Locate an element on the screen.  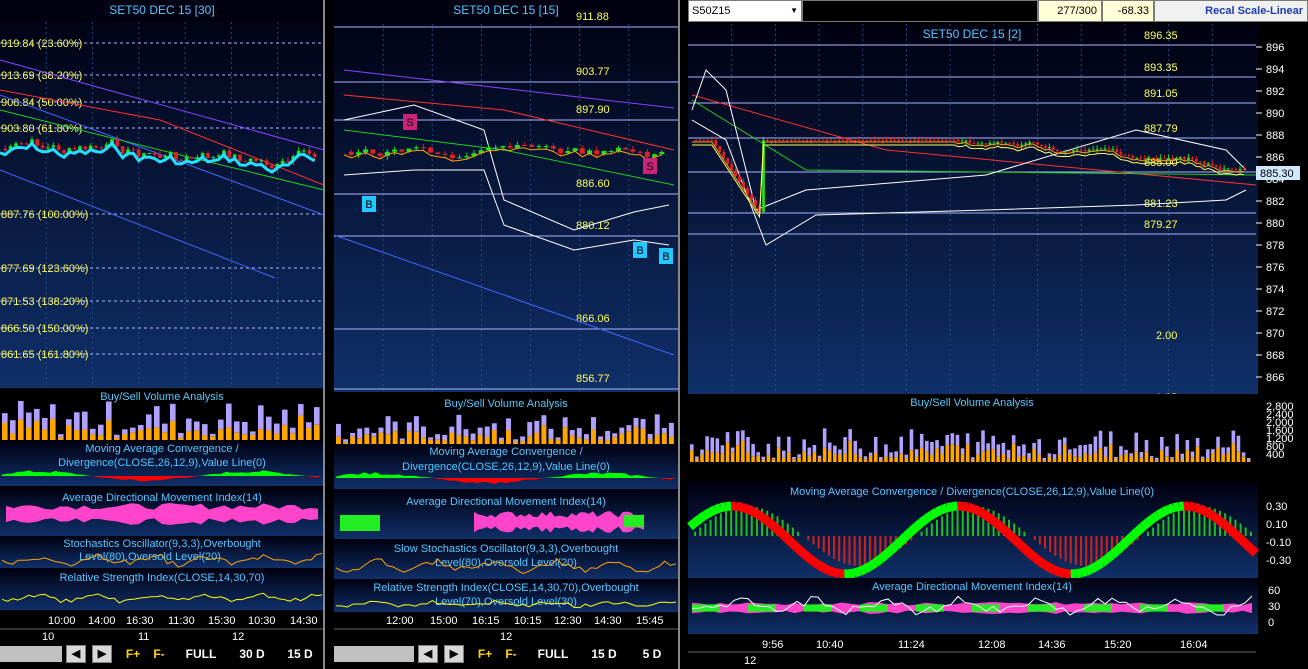
adx-title: Average Directional Movement Index(14) is located at coordinates (162, 498).